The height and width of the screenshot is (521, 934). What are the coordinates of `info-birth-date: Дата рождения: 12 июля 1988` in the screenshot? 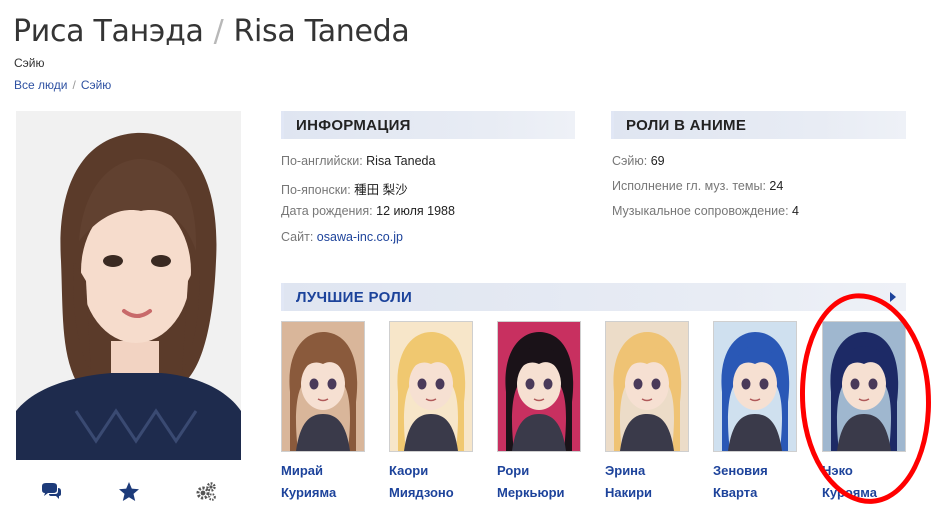 It's located at (368, 211).